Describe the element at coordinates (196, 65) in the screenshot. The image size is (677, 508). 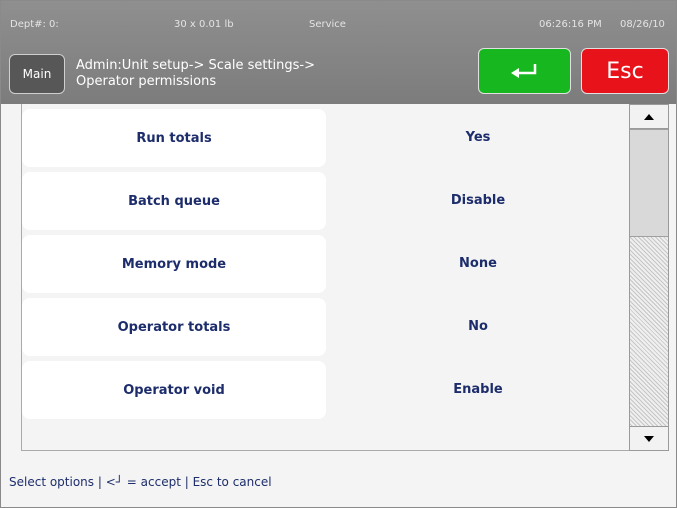
I see `breadcrumb-path: Admin:Unit setup-> Scale settings->` at that location.